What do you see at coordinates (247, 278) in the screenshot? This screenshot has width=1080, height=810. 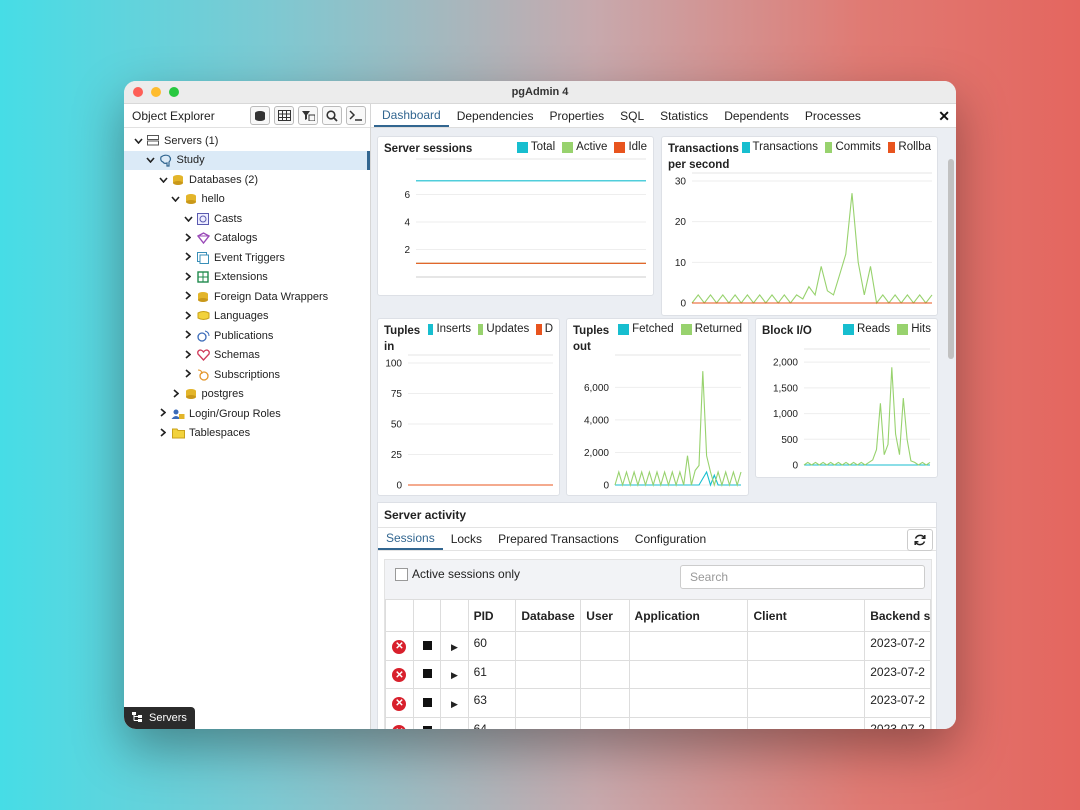 I see `tree-item: Extensions` at bounding box center [247, 278].